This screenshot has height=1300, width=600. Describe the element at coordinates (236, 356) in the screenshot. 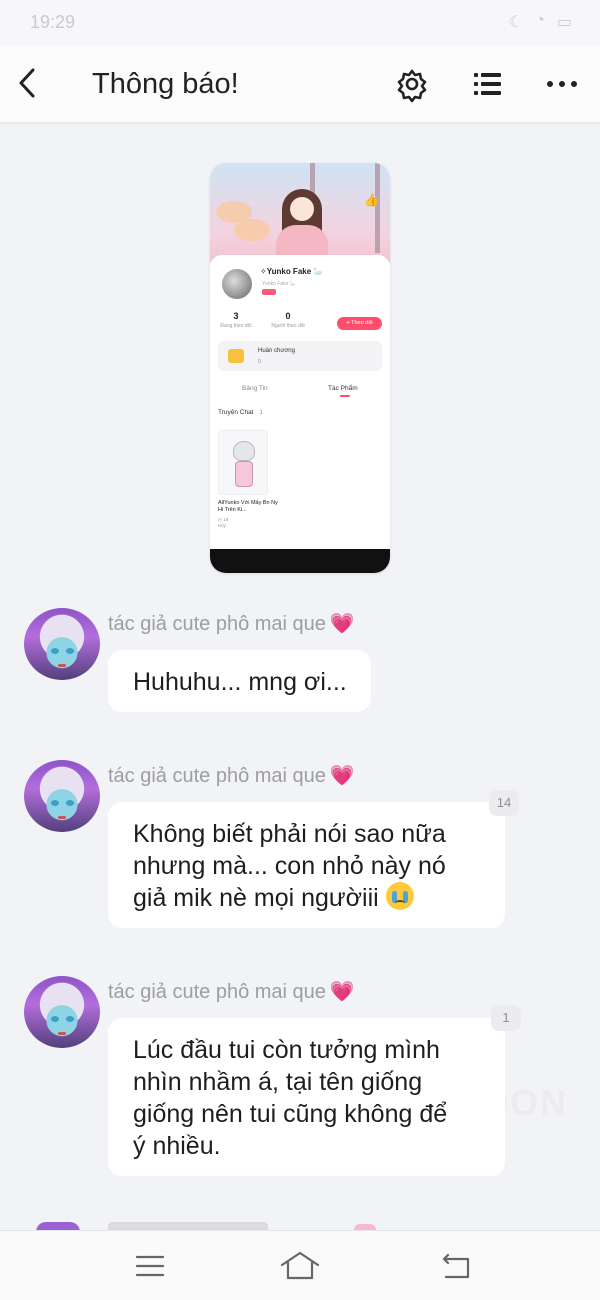

I see `medal-icon` at that location.